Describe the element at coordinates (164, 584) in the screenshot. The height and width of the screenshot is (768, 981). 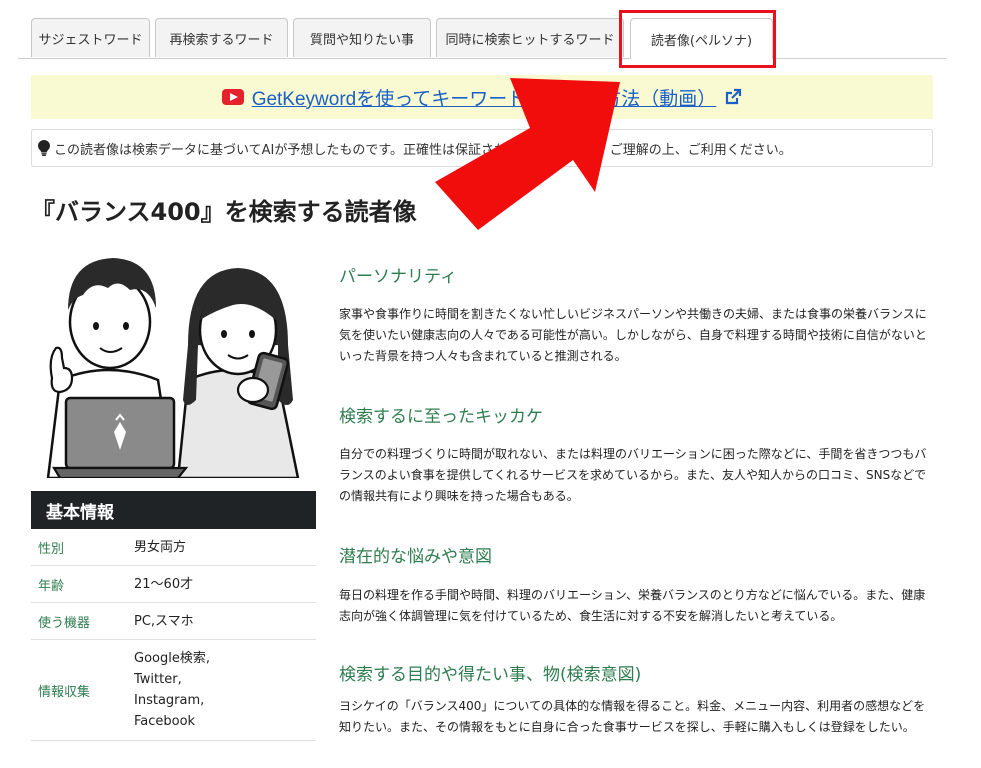
I see `info-value-age: 21〜60才` at that location.